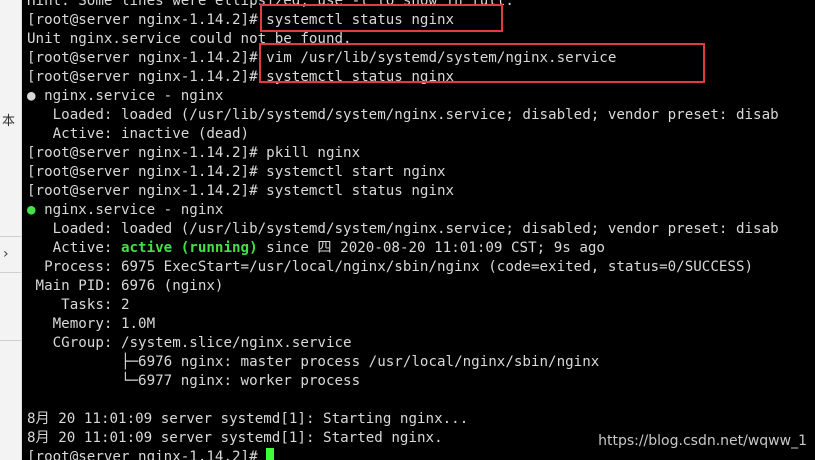 The image size is (815, 460). Describe the element at coordinates (189, 343) in the screenshot. I see `line-text: CGroup: /system.slice/nginx.service` at that location.